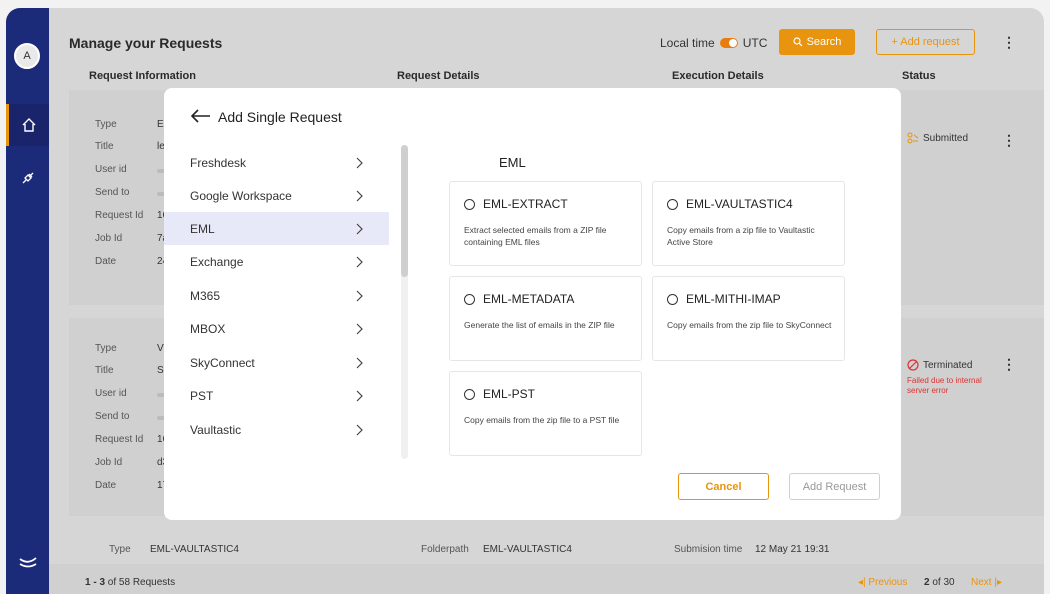 The height and width of the screenshot is (594, 1050). Describe the element at coordinates (276, 261) in the screenshot. I see `category-item-exchange: Exchange` at that location.